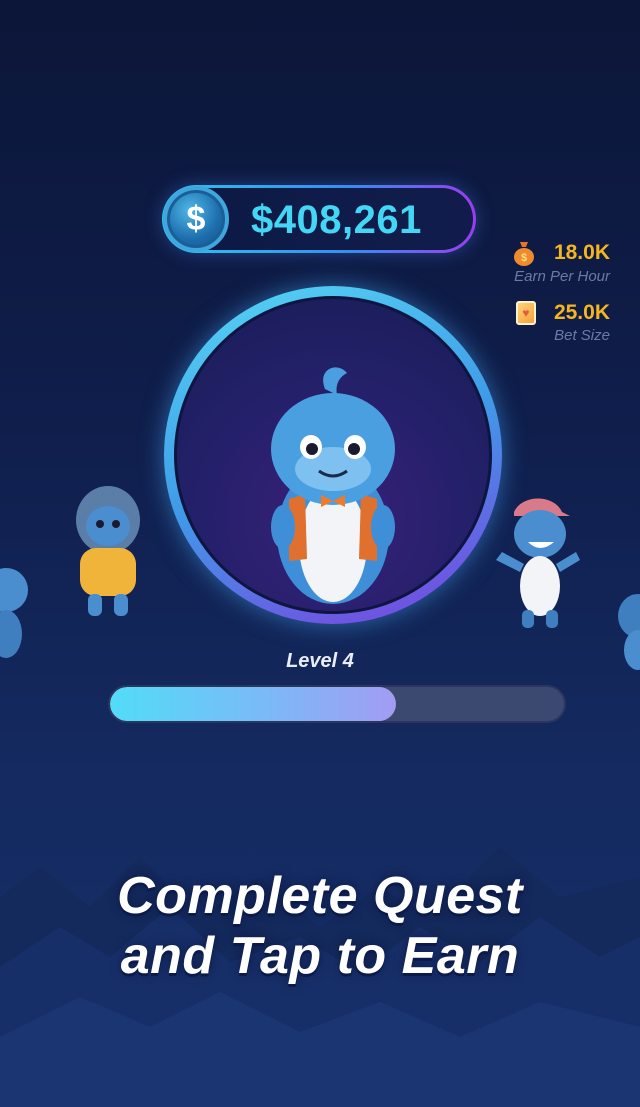 Image resolution: width=640 pixels, height=1107 pixels. Describe the element at coordinates (538, 563) in the screenshot. I see `cap-dolphin-character` at that location.